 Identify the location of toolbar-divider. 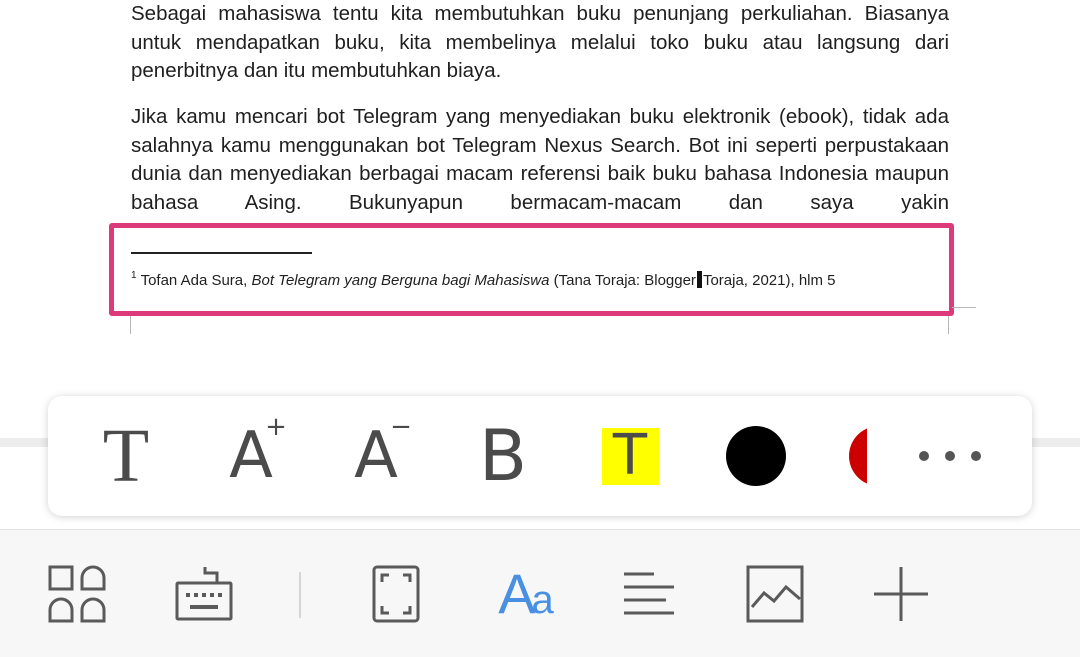
(300, 595).